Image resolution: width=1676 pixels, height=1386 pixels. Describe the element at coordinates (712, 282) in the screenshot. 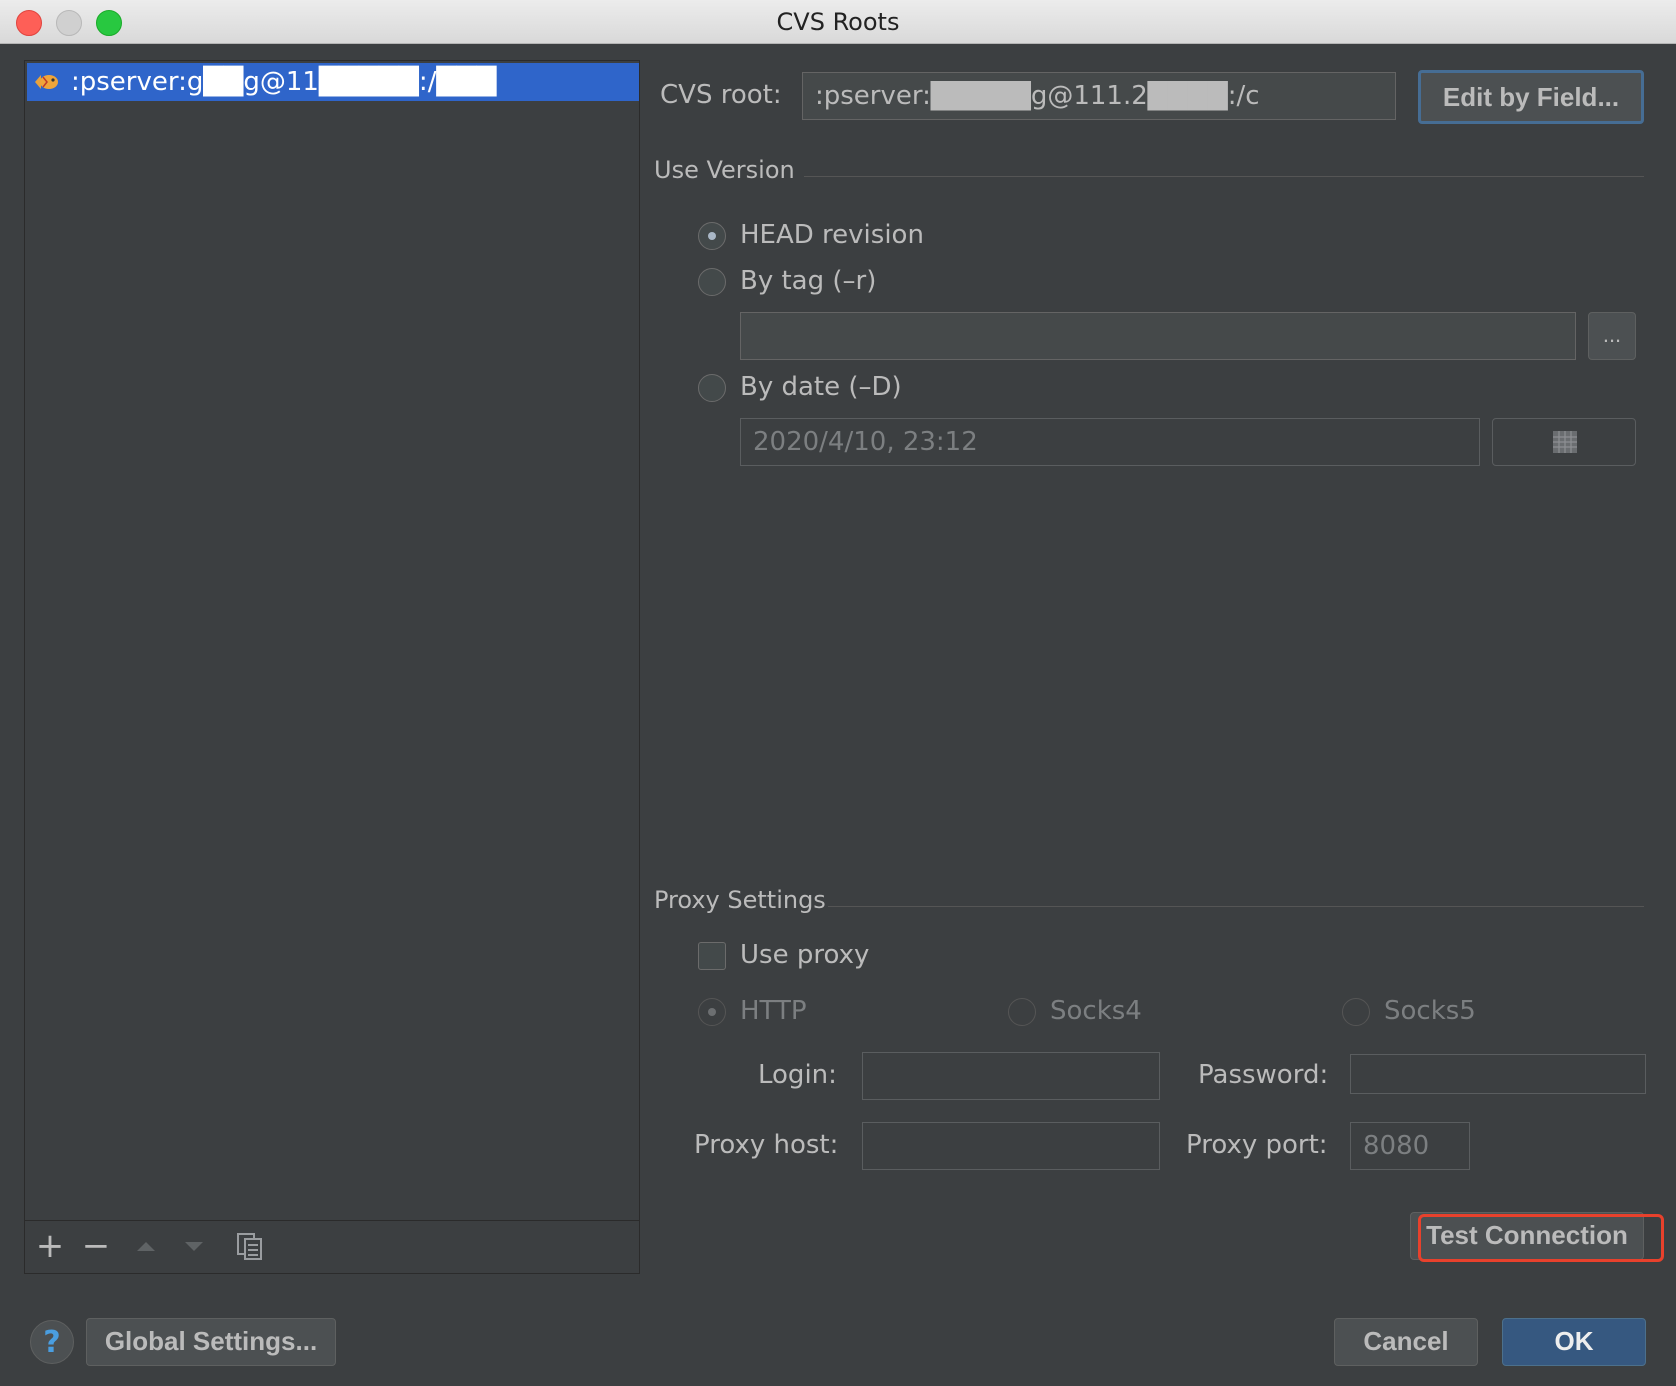

I see `by-tag-radio` at that location.